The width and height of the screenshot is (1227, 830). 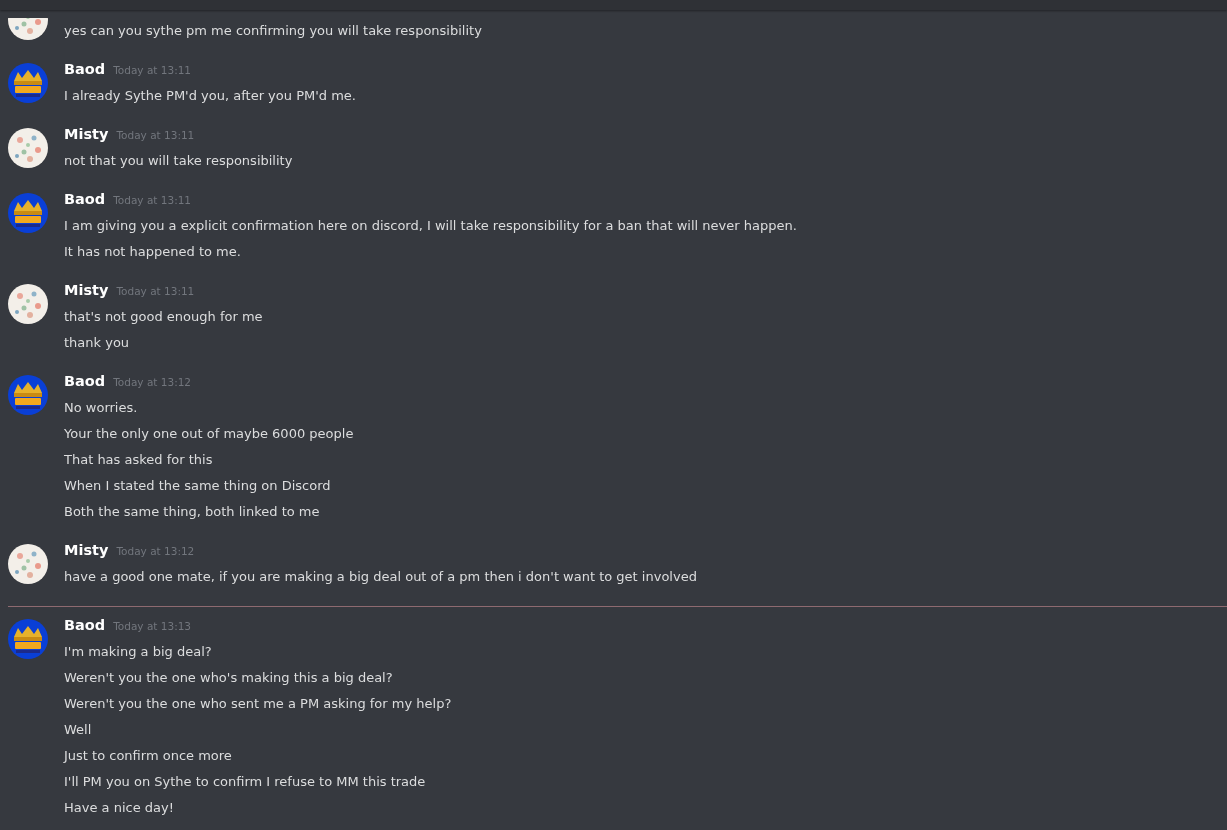 I want to click on message-text: that's not good enough for me, so click(x=163, y=317).